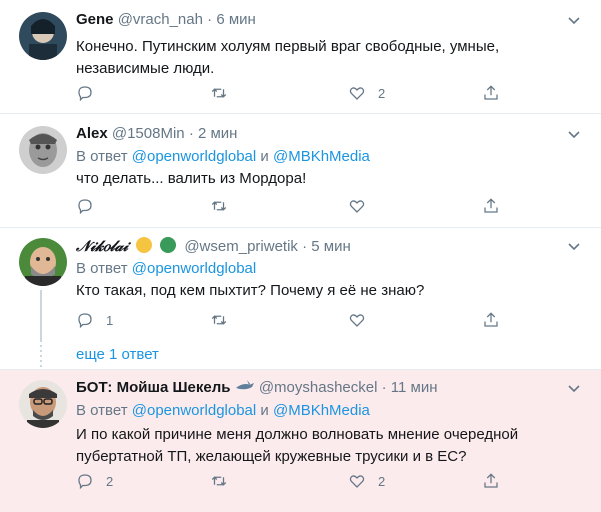 The image size is (601, 512). Describe the element at coordinates (414, 387) in the screenshot. I see `timestamp: 11 мин` at that location.